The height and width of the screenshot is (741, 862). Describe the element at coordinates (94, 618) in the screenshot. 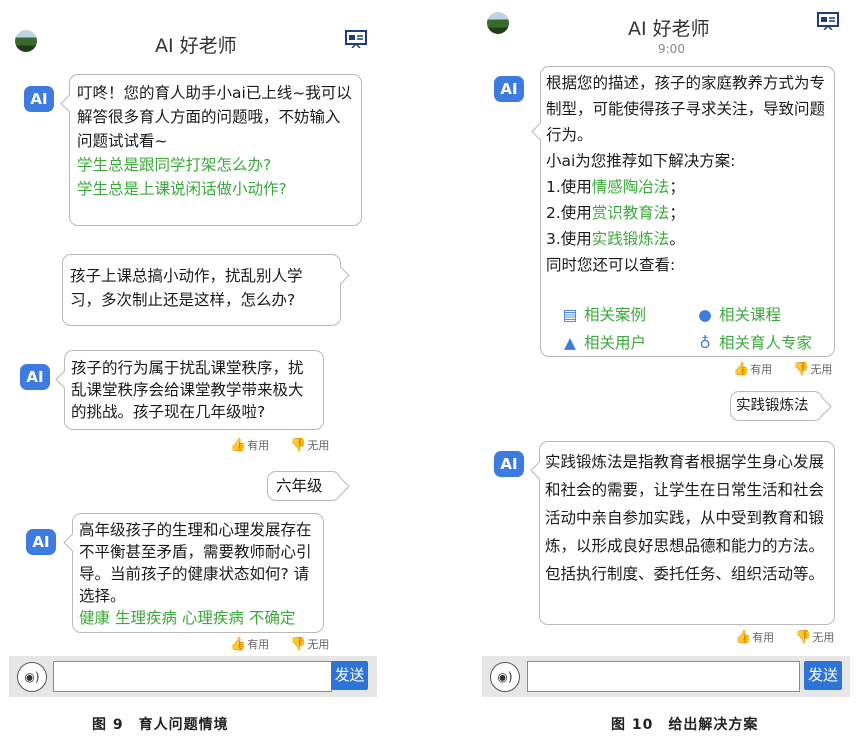

I see `option-healthy: 健康` at that location.